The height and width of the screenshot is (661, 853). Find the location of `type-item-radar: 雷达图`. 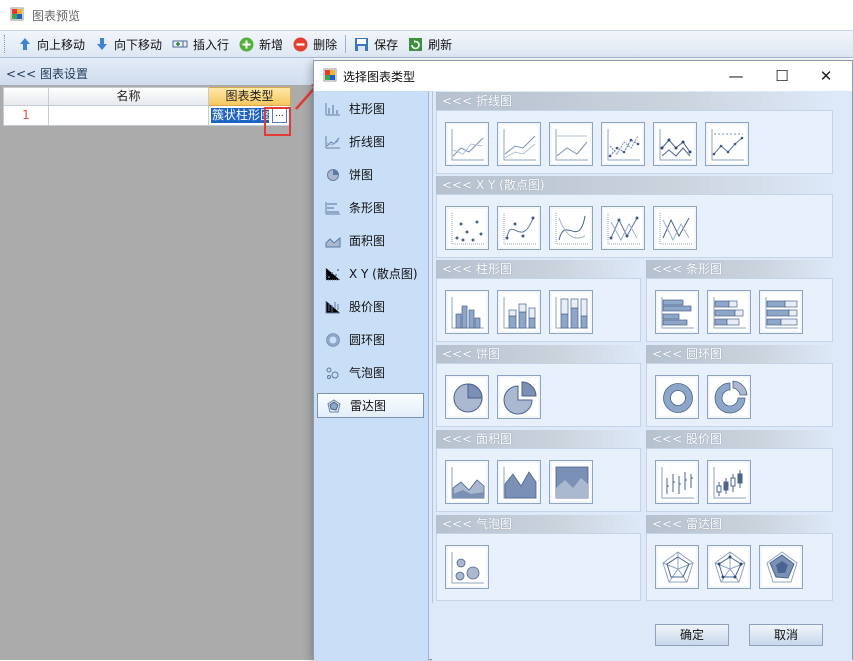

type-item-radar: 雷达图 is located at coordinates (370, 405).